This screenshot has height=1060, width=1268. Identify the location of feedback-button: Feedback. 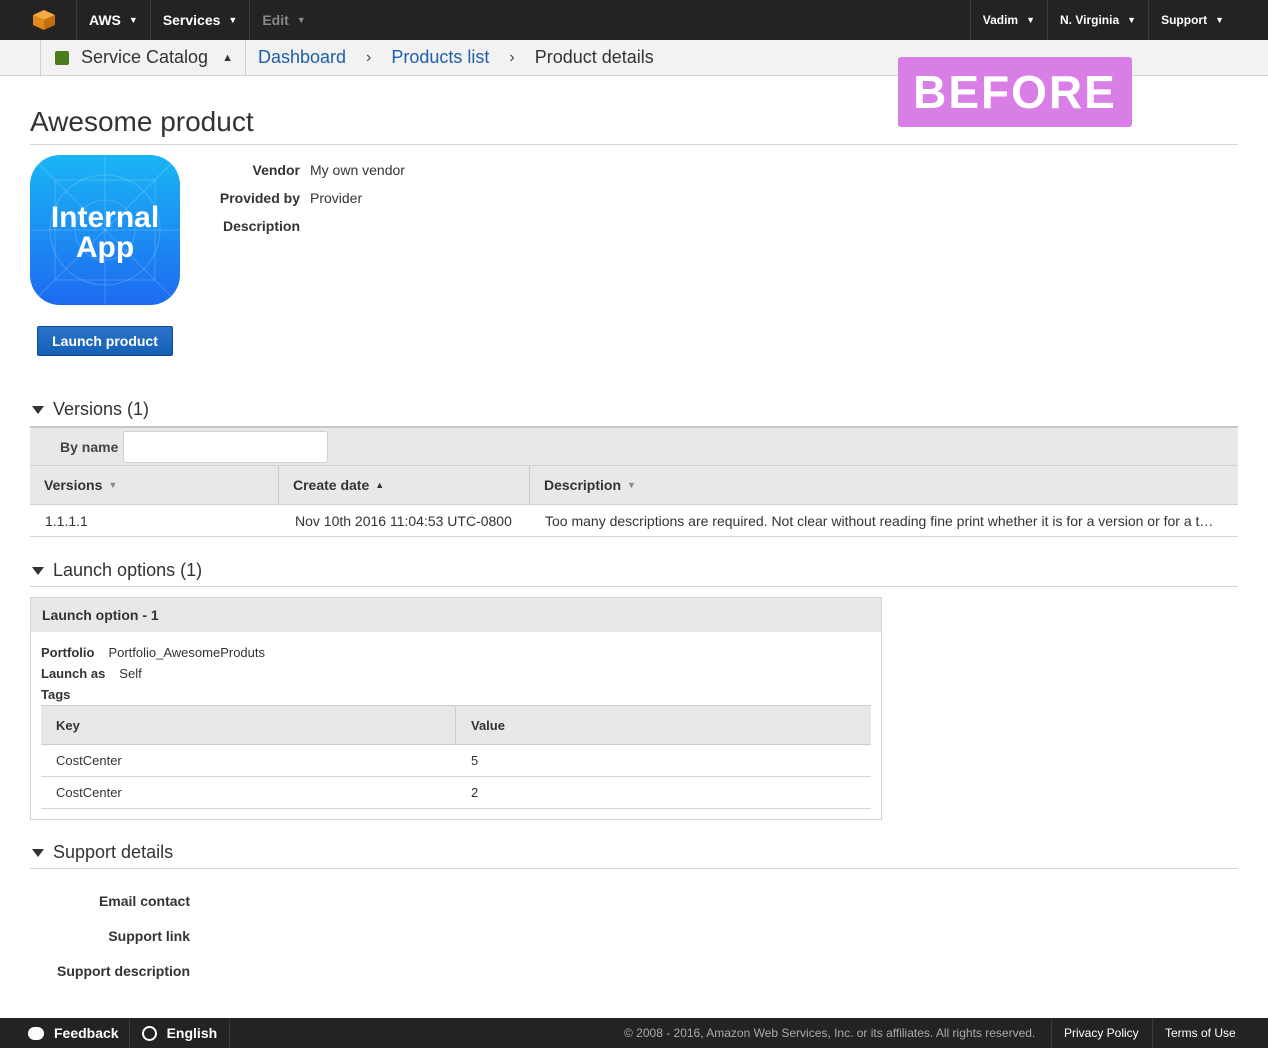
(65, 1033).